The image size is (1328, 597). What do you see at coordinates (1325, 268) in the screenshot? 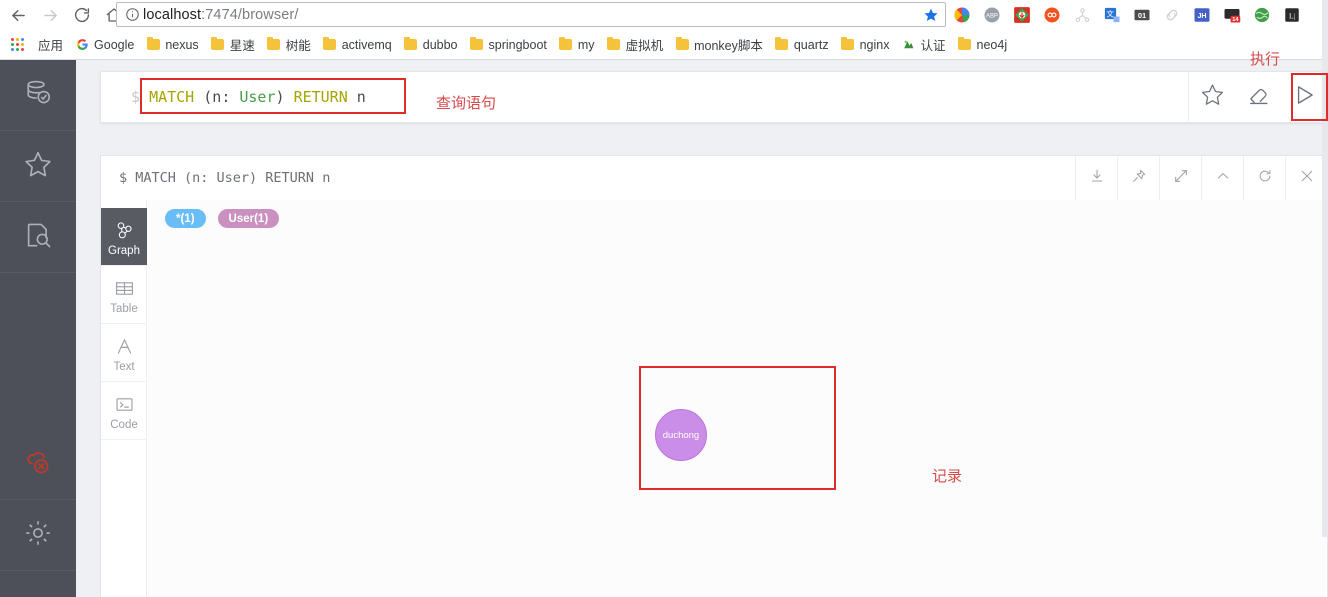
I see `page-scroll-gutter` at bounding box center [1325, 268].